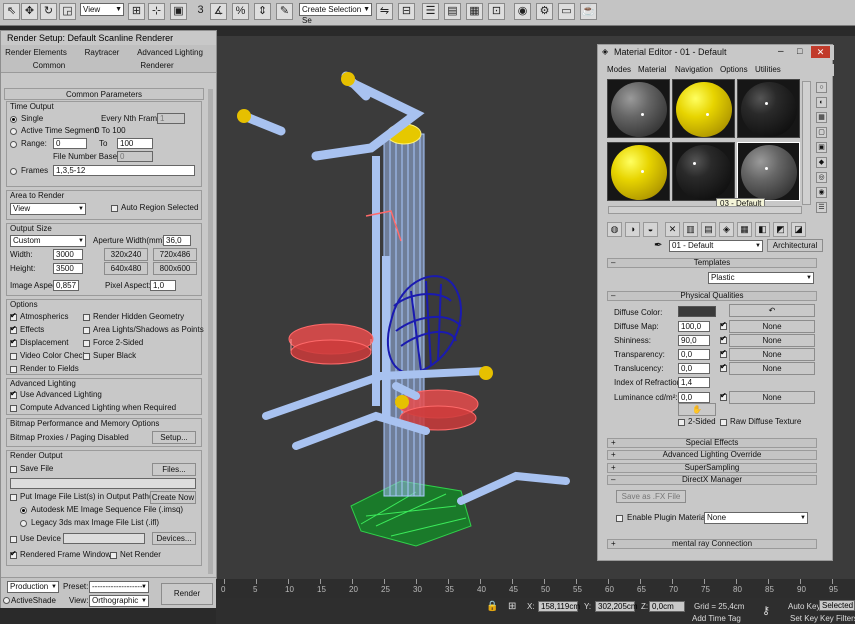 Image resolution: width=855 pixels, height=624 pixels. I want to click on tab-raytracer: Raytracer, so click(102, 52).